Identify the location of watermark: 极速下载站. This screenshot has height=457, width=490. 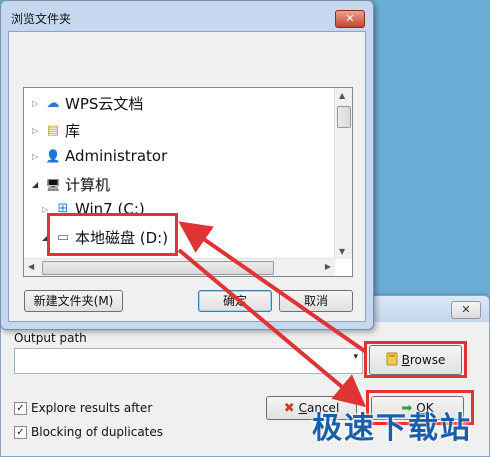
(392, 428).